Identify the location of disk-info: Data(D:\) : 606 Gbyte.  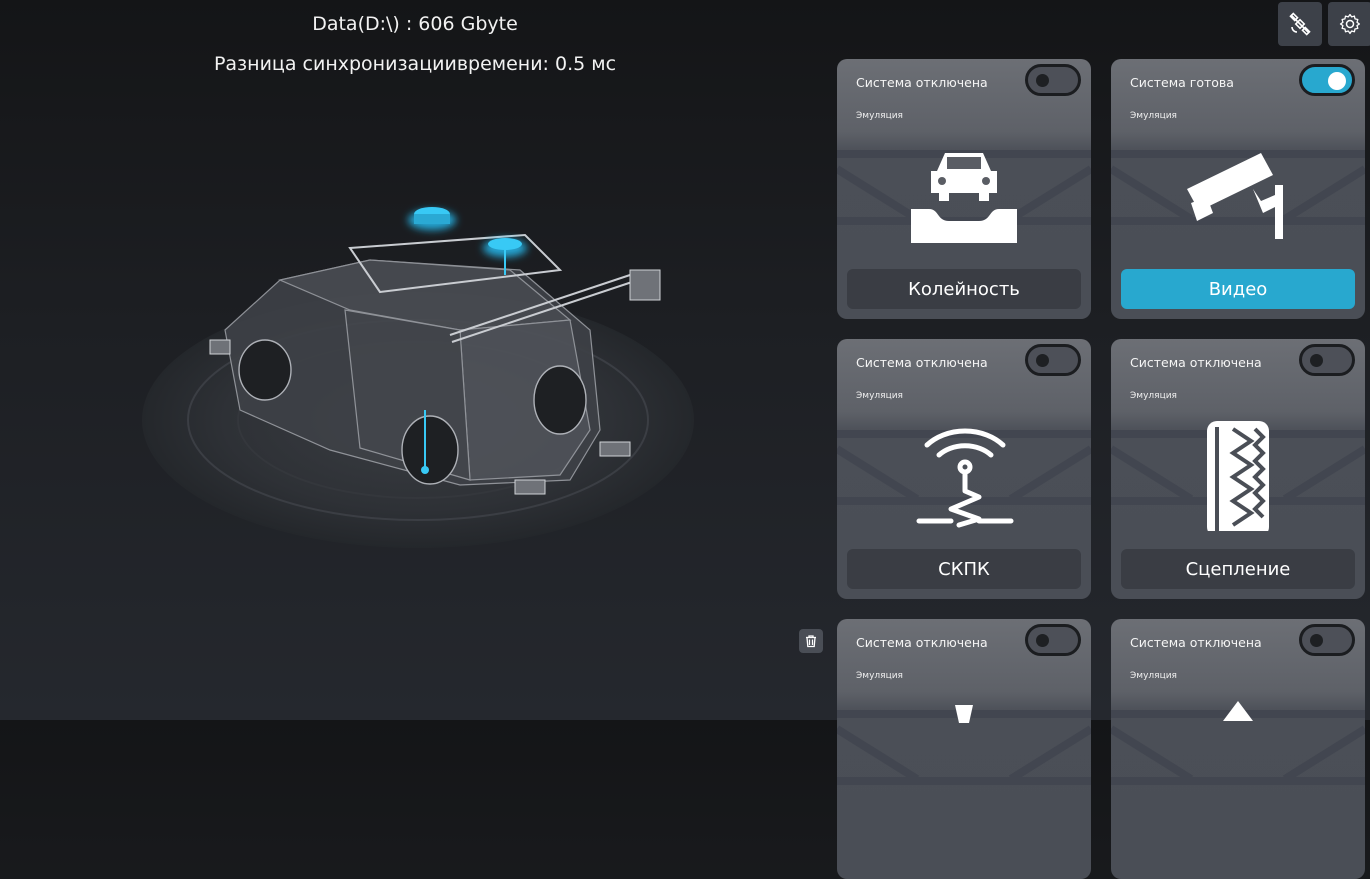
(415, 24).